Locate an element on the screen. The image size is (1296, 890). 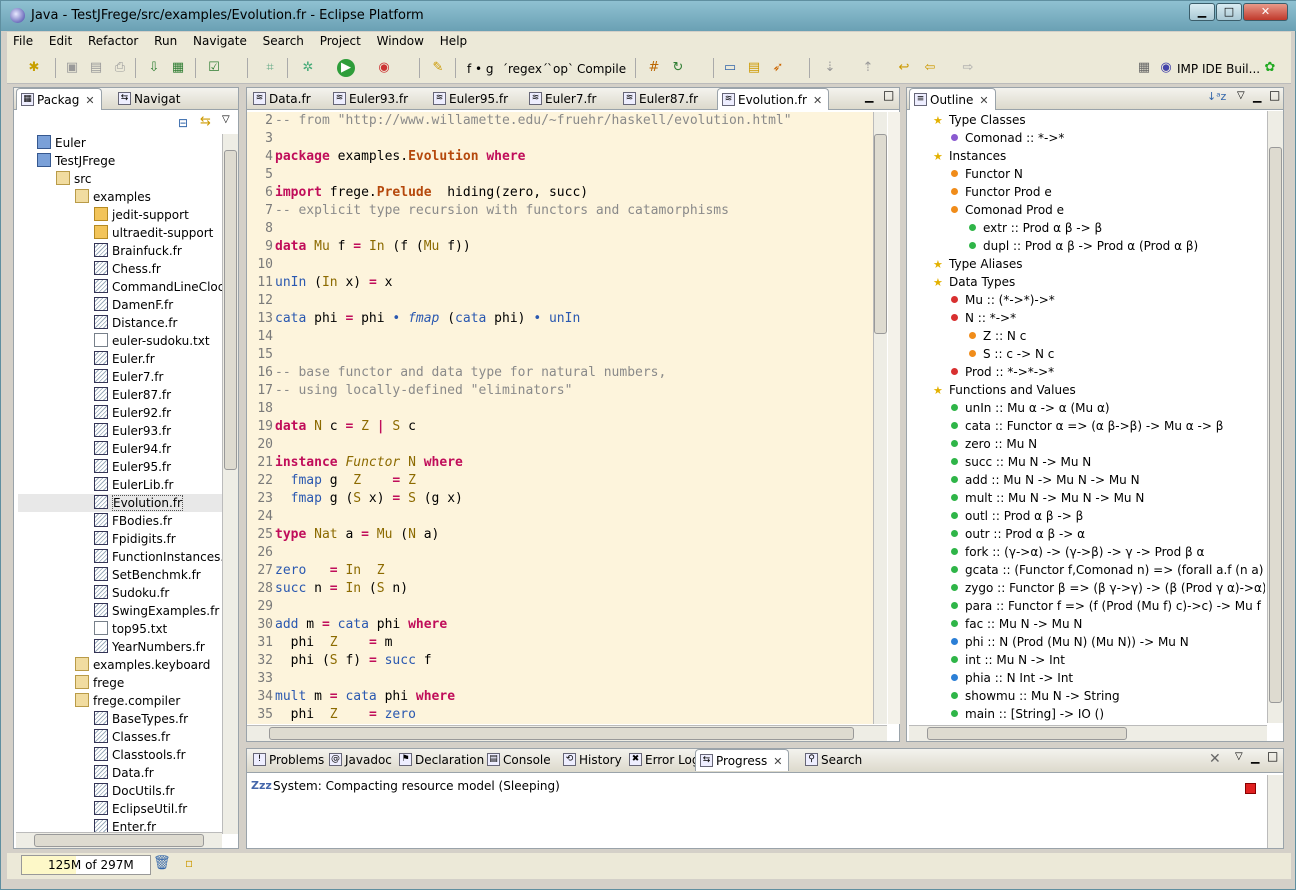
tree-item: Distance.fr is located at coordinates (120, 323).